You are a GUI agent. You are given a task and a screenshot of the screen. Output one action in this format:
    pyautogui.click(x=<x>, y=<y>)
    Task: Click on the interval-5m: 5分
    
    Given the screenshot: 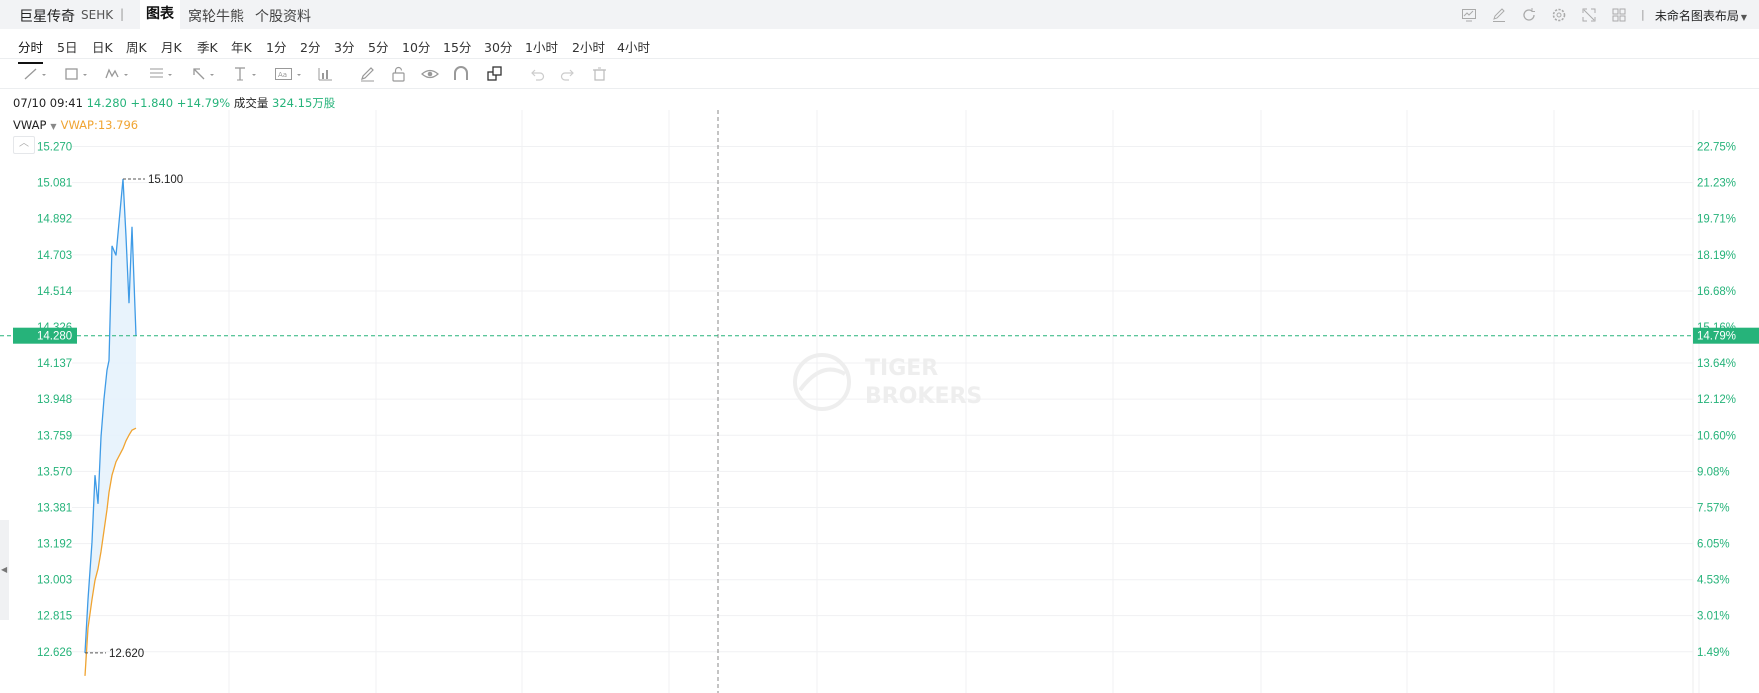 What is the action you would take?
    pyautogui.click(x=378, y=46)
    